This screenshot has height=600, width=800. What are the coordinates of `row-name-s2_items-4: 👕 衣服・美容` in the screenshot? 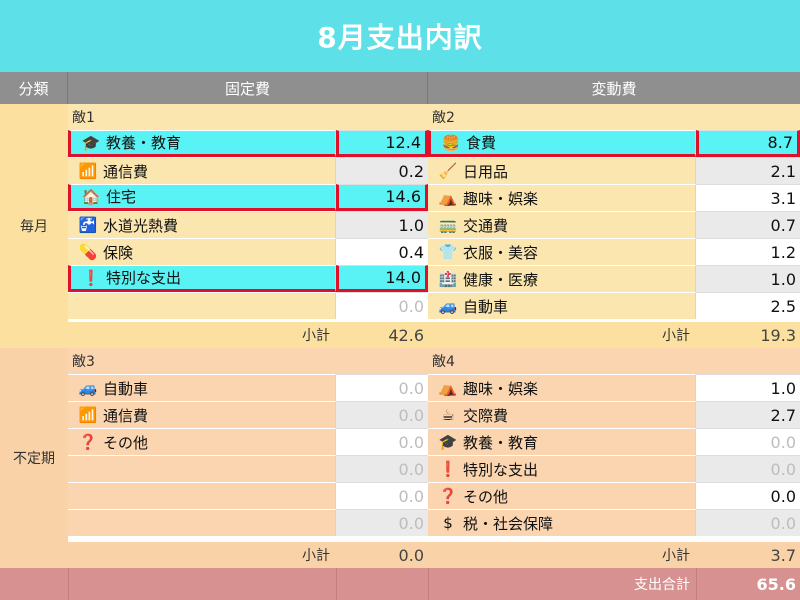 It's located at (562, 251).